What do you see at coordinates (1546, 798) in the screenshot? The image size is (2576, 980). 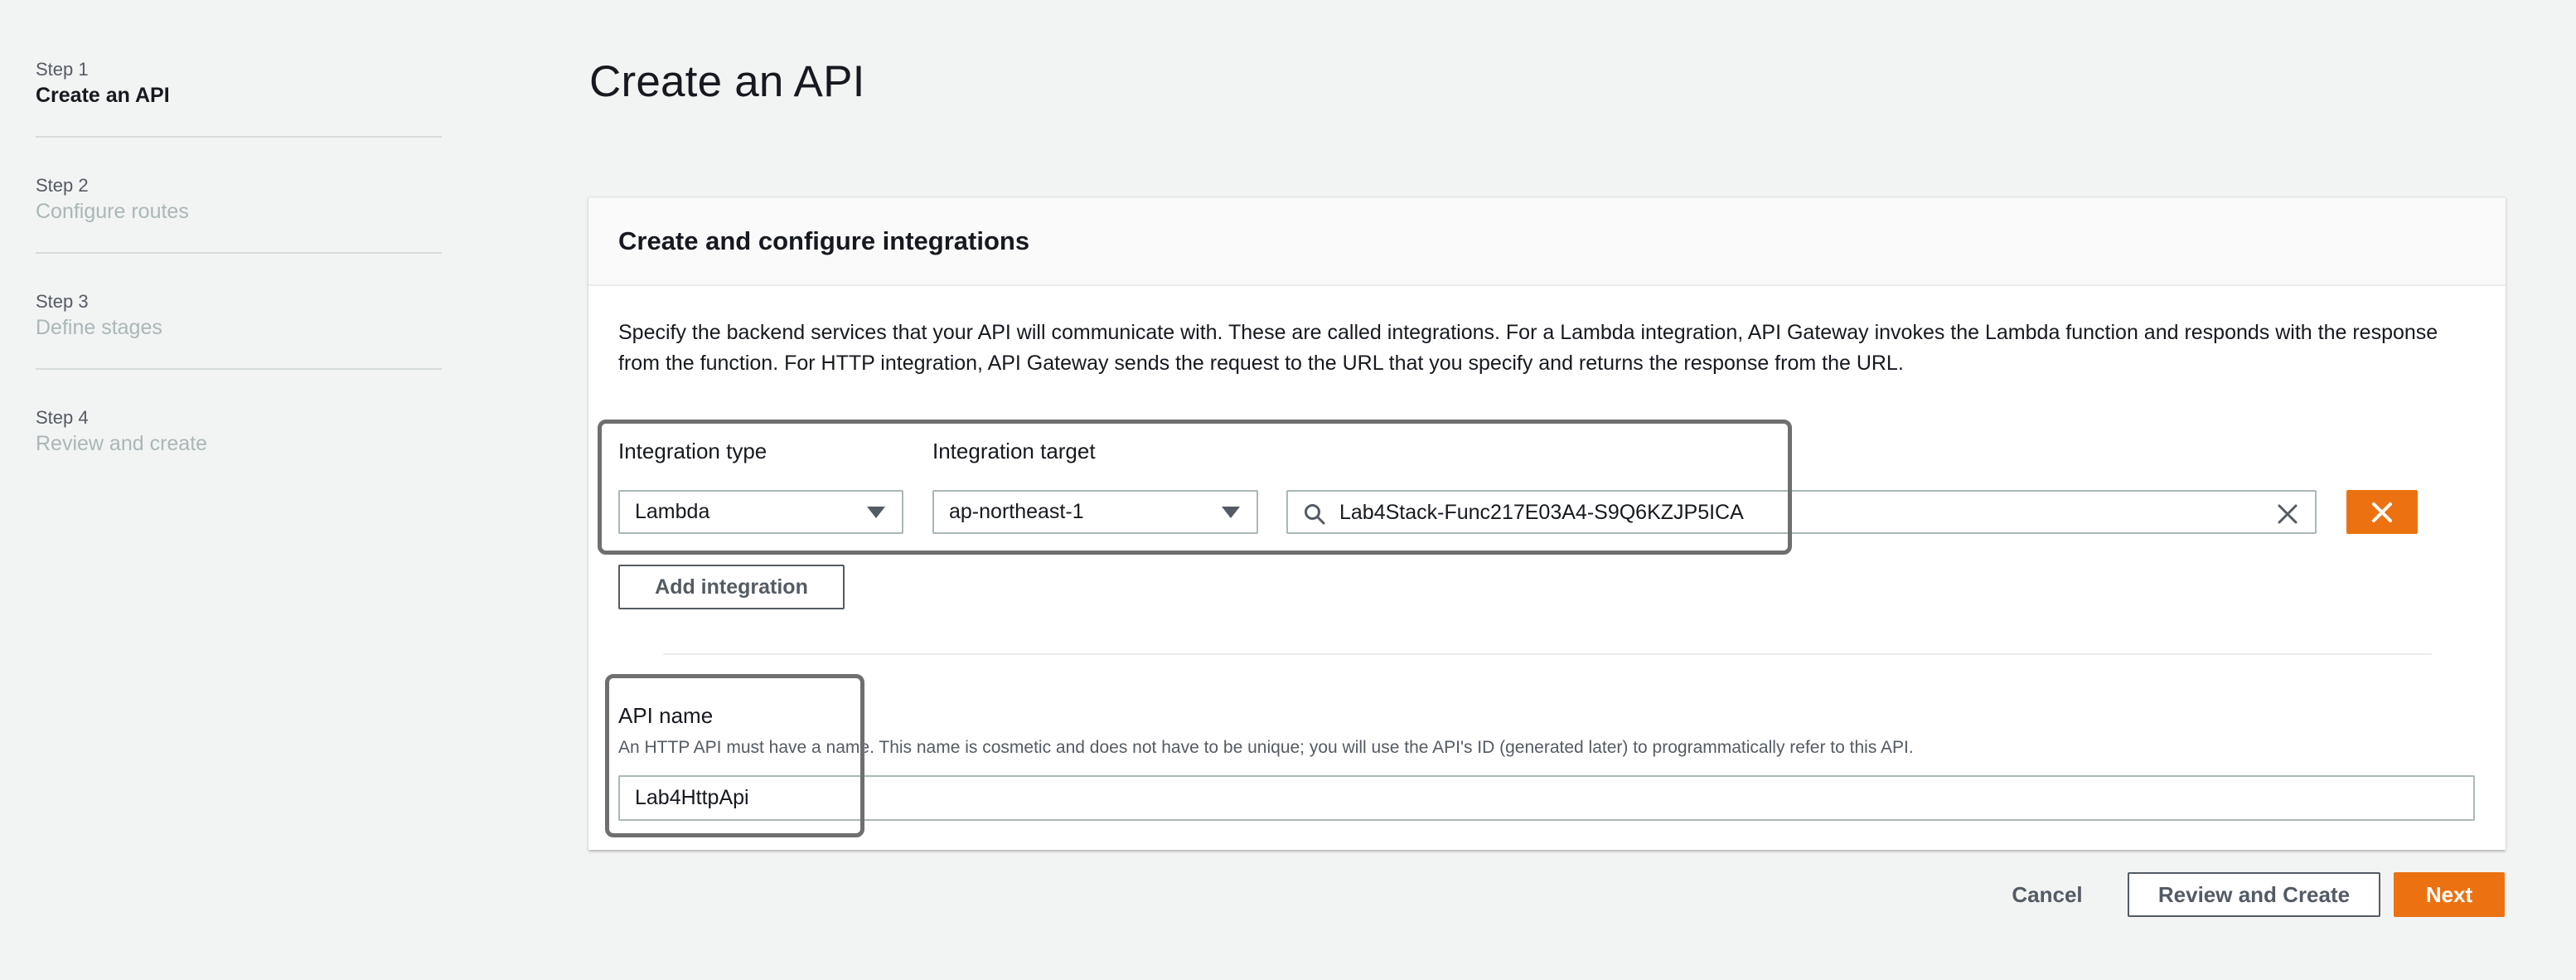 I see `api-name-input` at bounding box center [1546, 798].